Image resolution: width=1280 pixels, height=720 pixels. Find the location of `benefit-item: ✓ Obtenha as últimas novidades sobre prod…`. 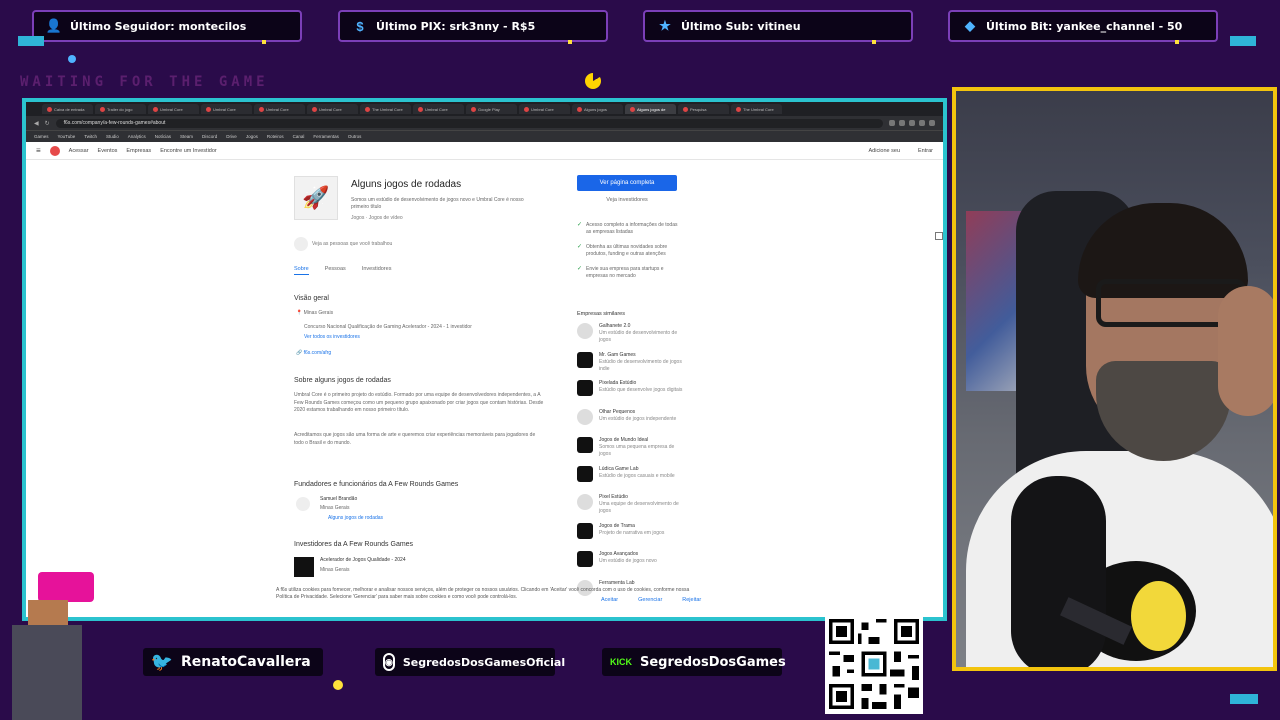

benefit-item: ✓ Obtenha as últimas novidades sobre prod… is located at coordinates (629, 251).